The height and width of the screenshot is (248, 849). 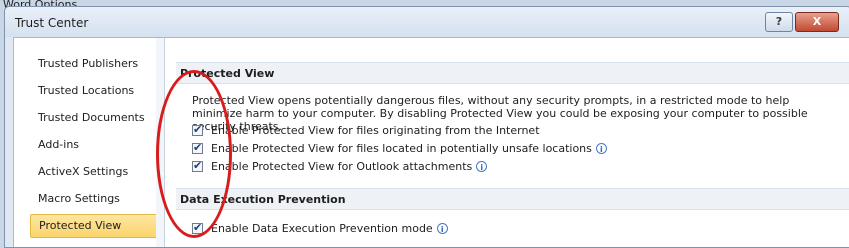 I want to click on sidebar-item-macro-settings: Macro Settings, so click(x=94, y=199).